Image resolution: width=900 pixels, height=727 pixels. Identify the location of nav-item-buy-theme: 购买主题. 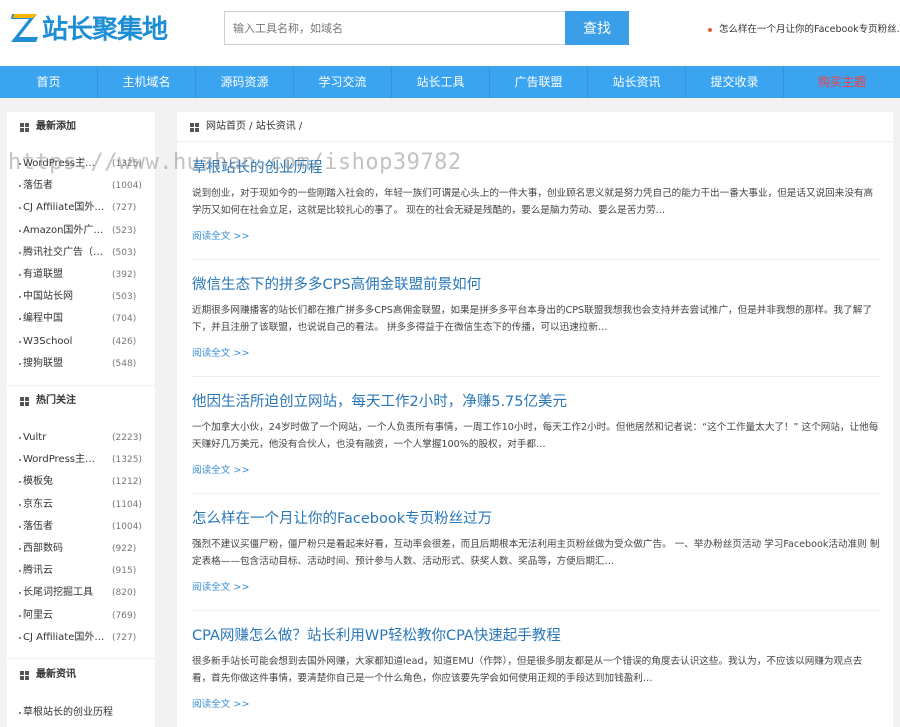
(842, 82).